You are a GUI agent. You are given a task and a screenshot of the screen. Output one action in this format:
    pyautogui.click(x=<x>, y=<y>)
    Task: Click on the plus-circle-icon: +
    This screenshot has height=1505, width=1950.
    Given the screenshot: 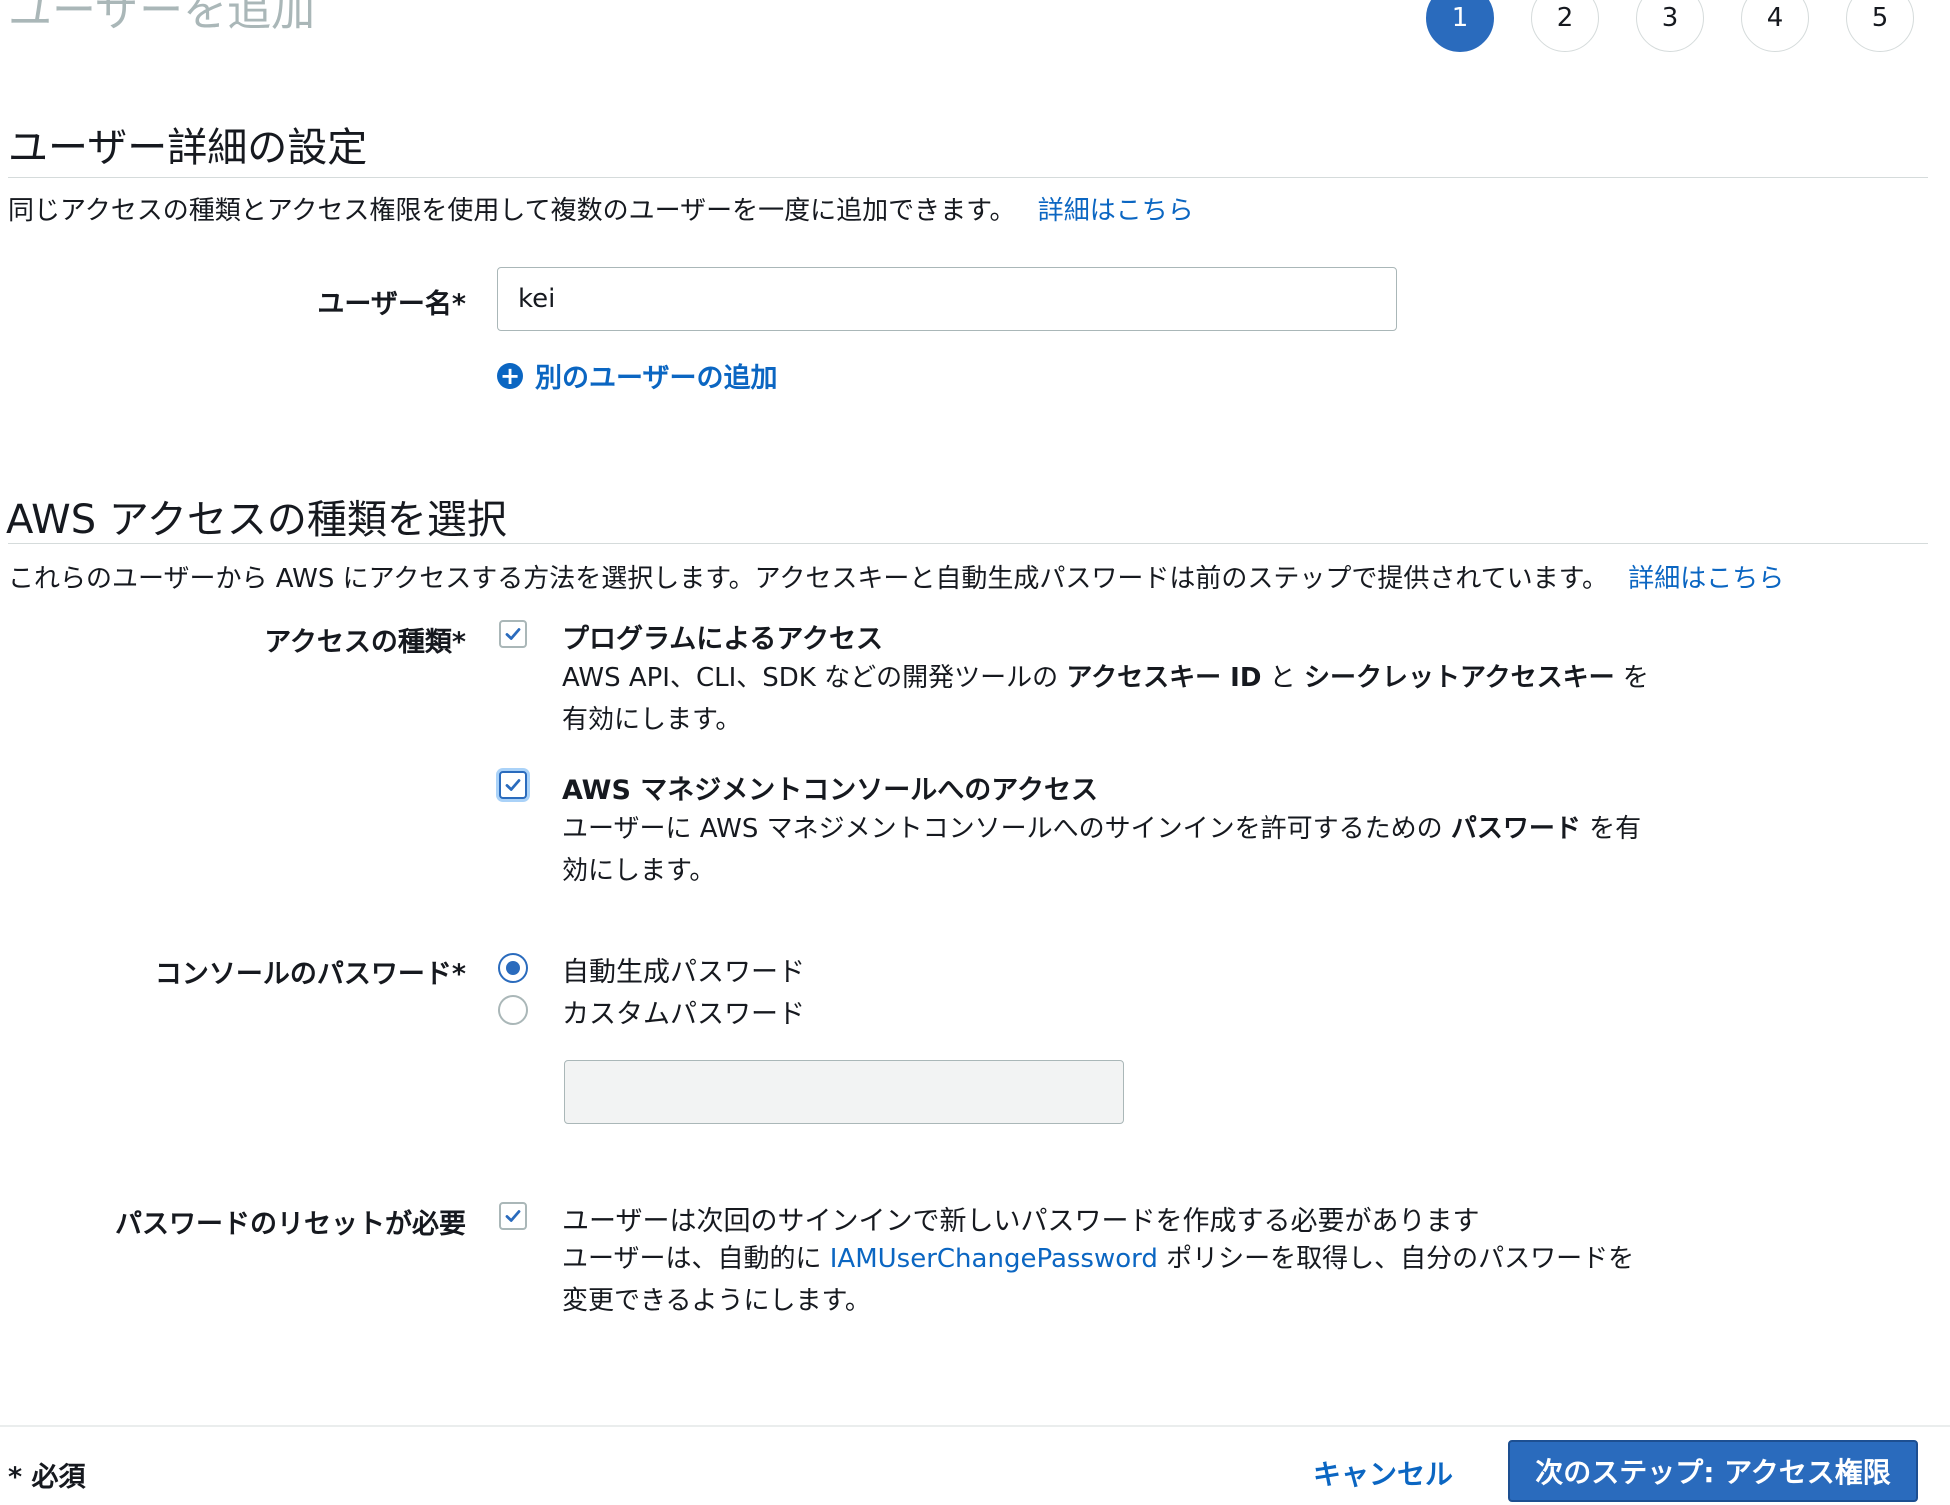 What is the action you would take?
    pyautogui.click(x=510, y=375)
    